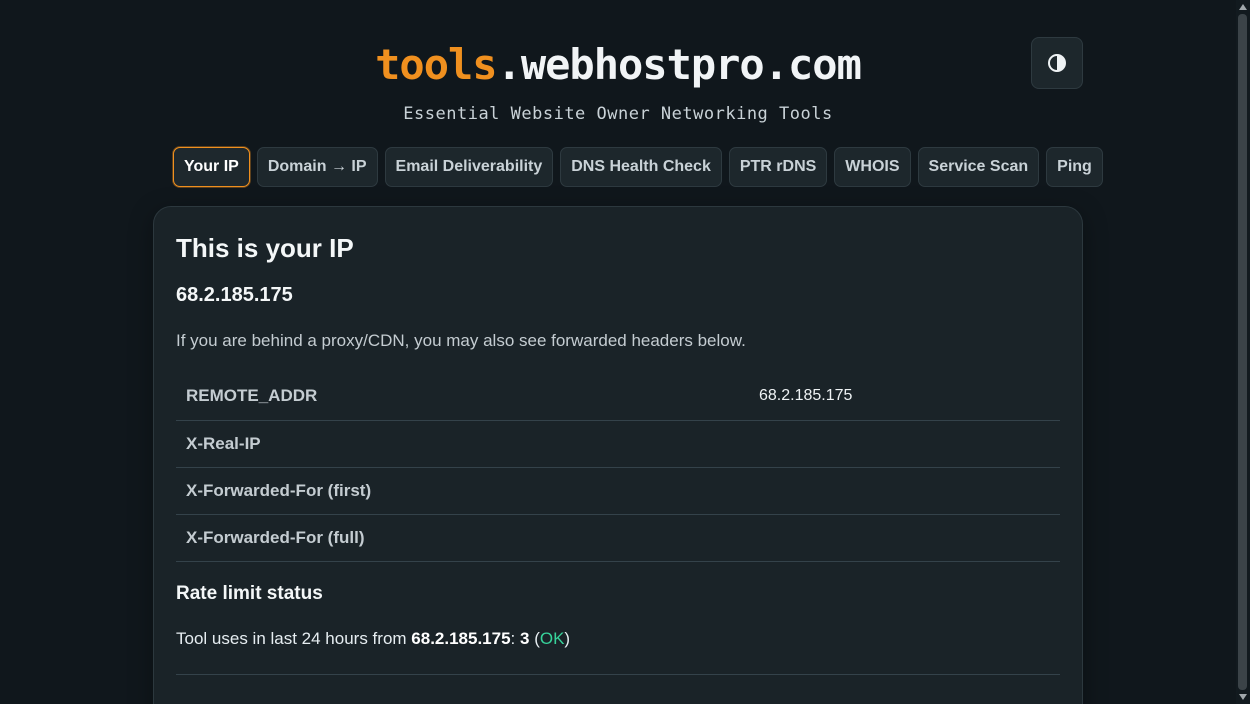 This screenshot has height=704, width=1250. Describe the element at coordinates (469, 167) in the screenshot. I see `tab-email-deliverability: Email Deliverability` at that location.